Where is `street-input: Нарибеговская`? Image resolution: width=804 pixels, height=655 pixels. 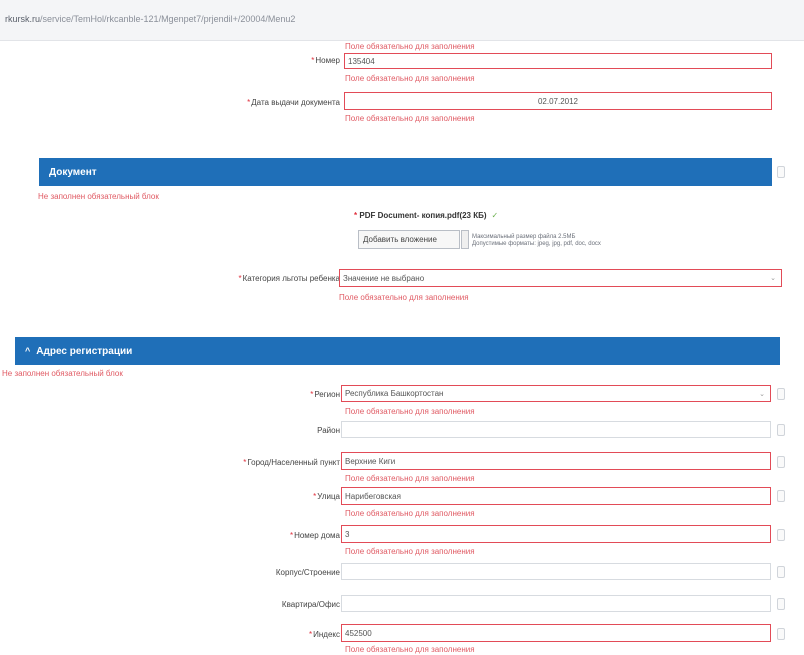 street-input: Нарибеговская is located at coordinates (556, 496).